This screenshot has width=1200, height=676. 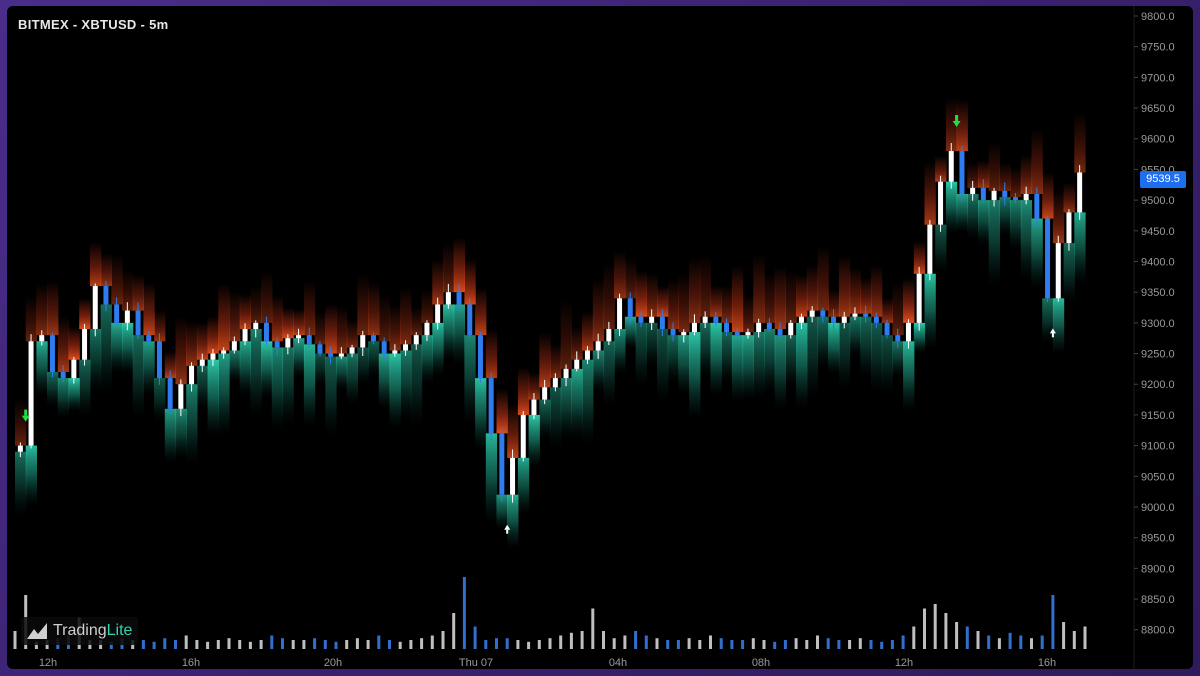 What do you see at coordinates (1158, 324) in the screenshot?
I see `y-tick-label: 9300.0` at bounding box center [1158, 324].